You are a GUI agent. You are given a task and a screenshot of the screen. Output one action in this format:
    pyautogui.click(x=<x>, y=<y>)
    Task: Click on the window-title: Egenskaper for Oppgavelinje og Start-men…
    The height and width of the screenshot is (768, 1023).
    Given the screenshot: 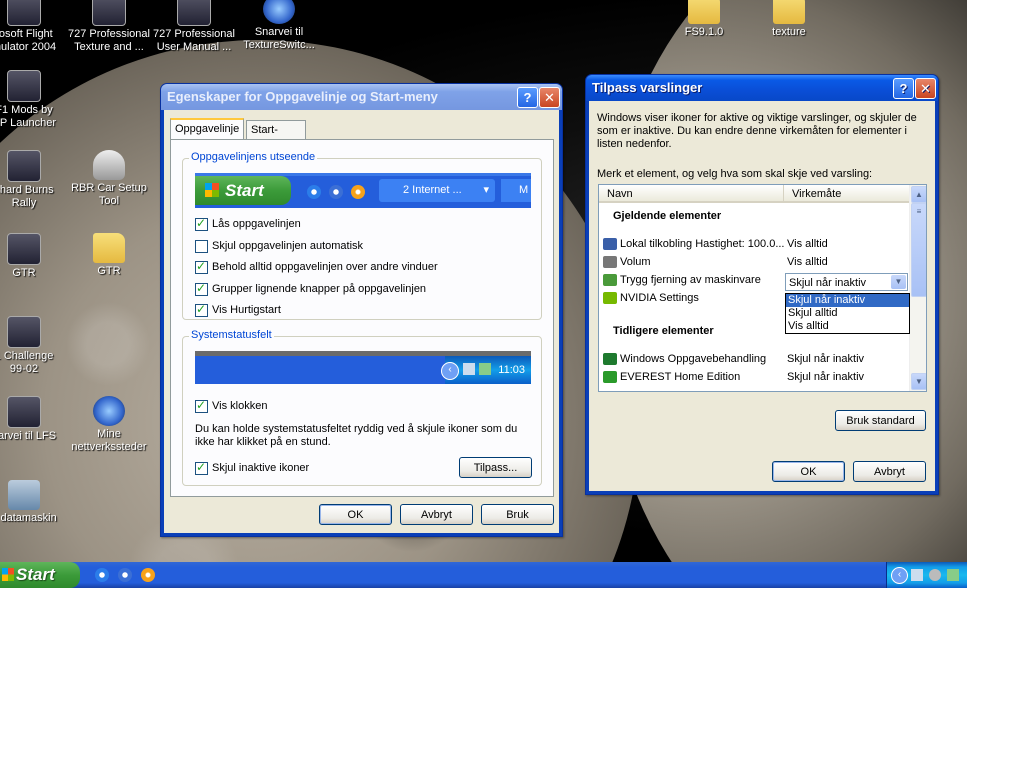 What is the action you would take?
    pyautogui.click(x=302, y=96)
    